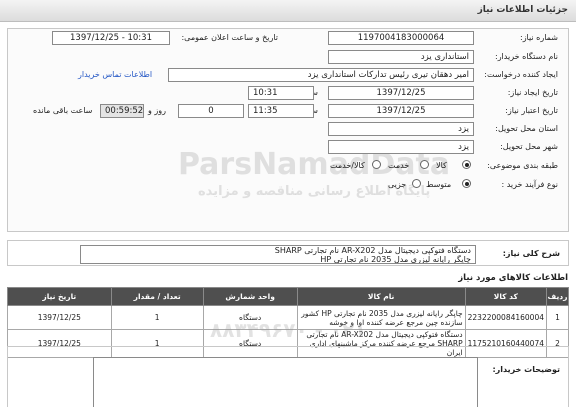 Image resolution: width=576 pixels, height=407 pixels. Describe the element at coordinates (157, 317) in the screenshot. I see `row-qty: 1` at that location.